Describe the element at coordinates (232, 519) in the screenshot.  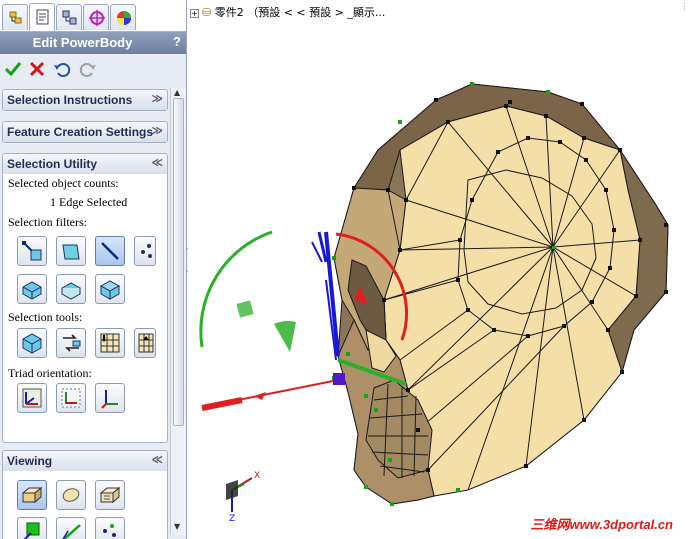
I see `triad-z-label: Z` at that location.